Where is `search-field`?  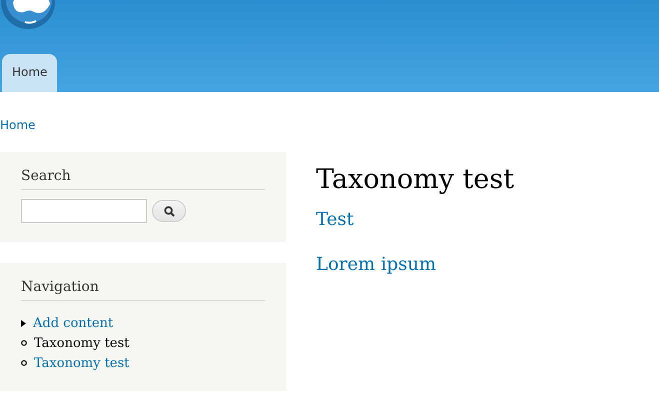 search-field is located at coordinates (84, 211).